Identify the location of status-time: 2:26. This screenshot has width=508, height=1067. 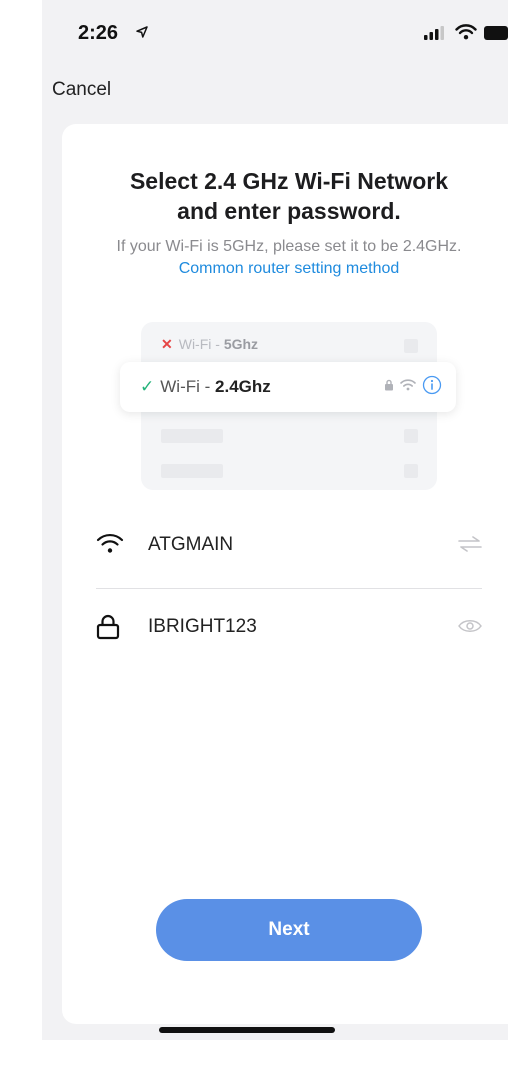
(98, 33).